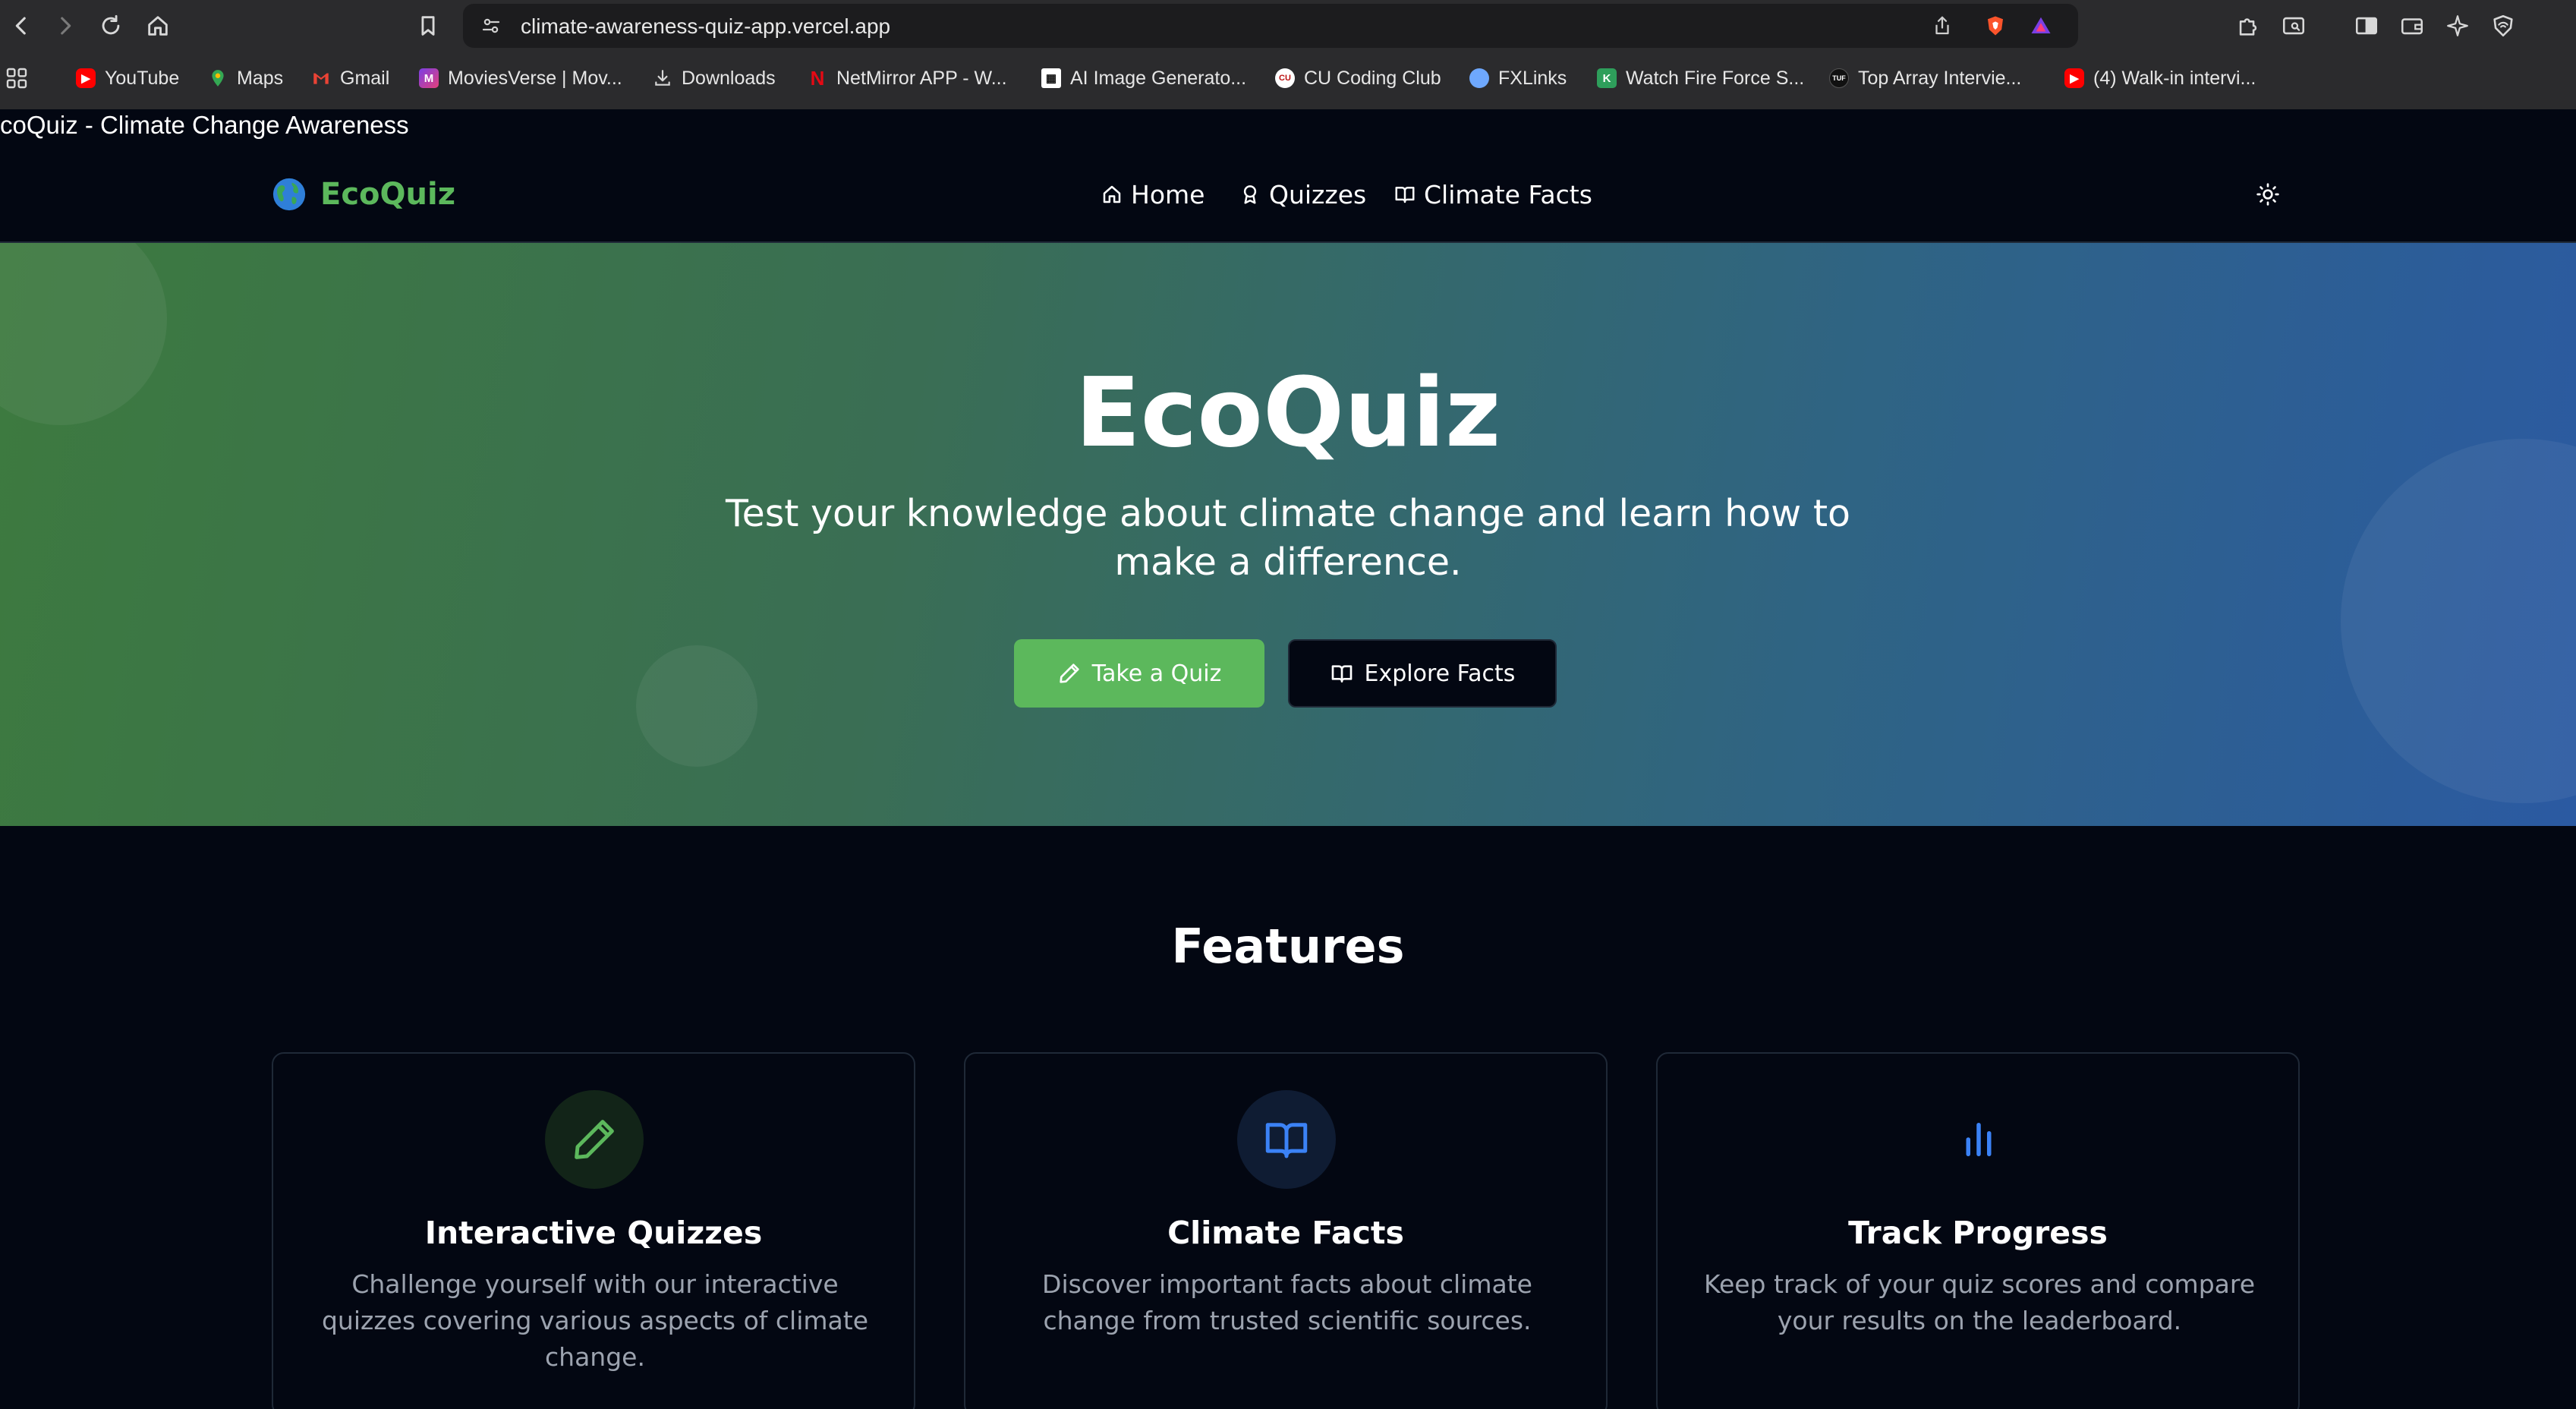  I want to click on gmail-icon, so click(321, 78).